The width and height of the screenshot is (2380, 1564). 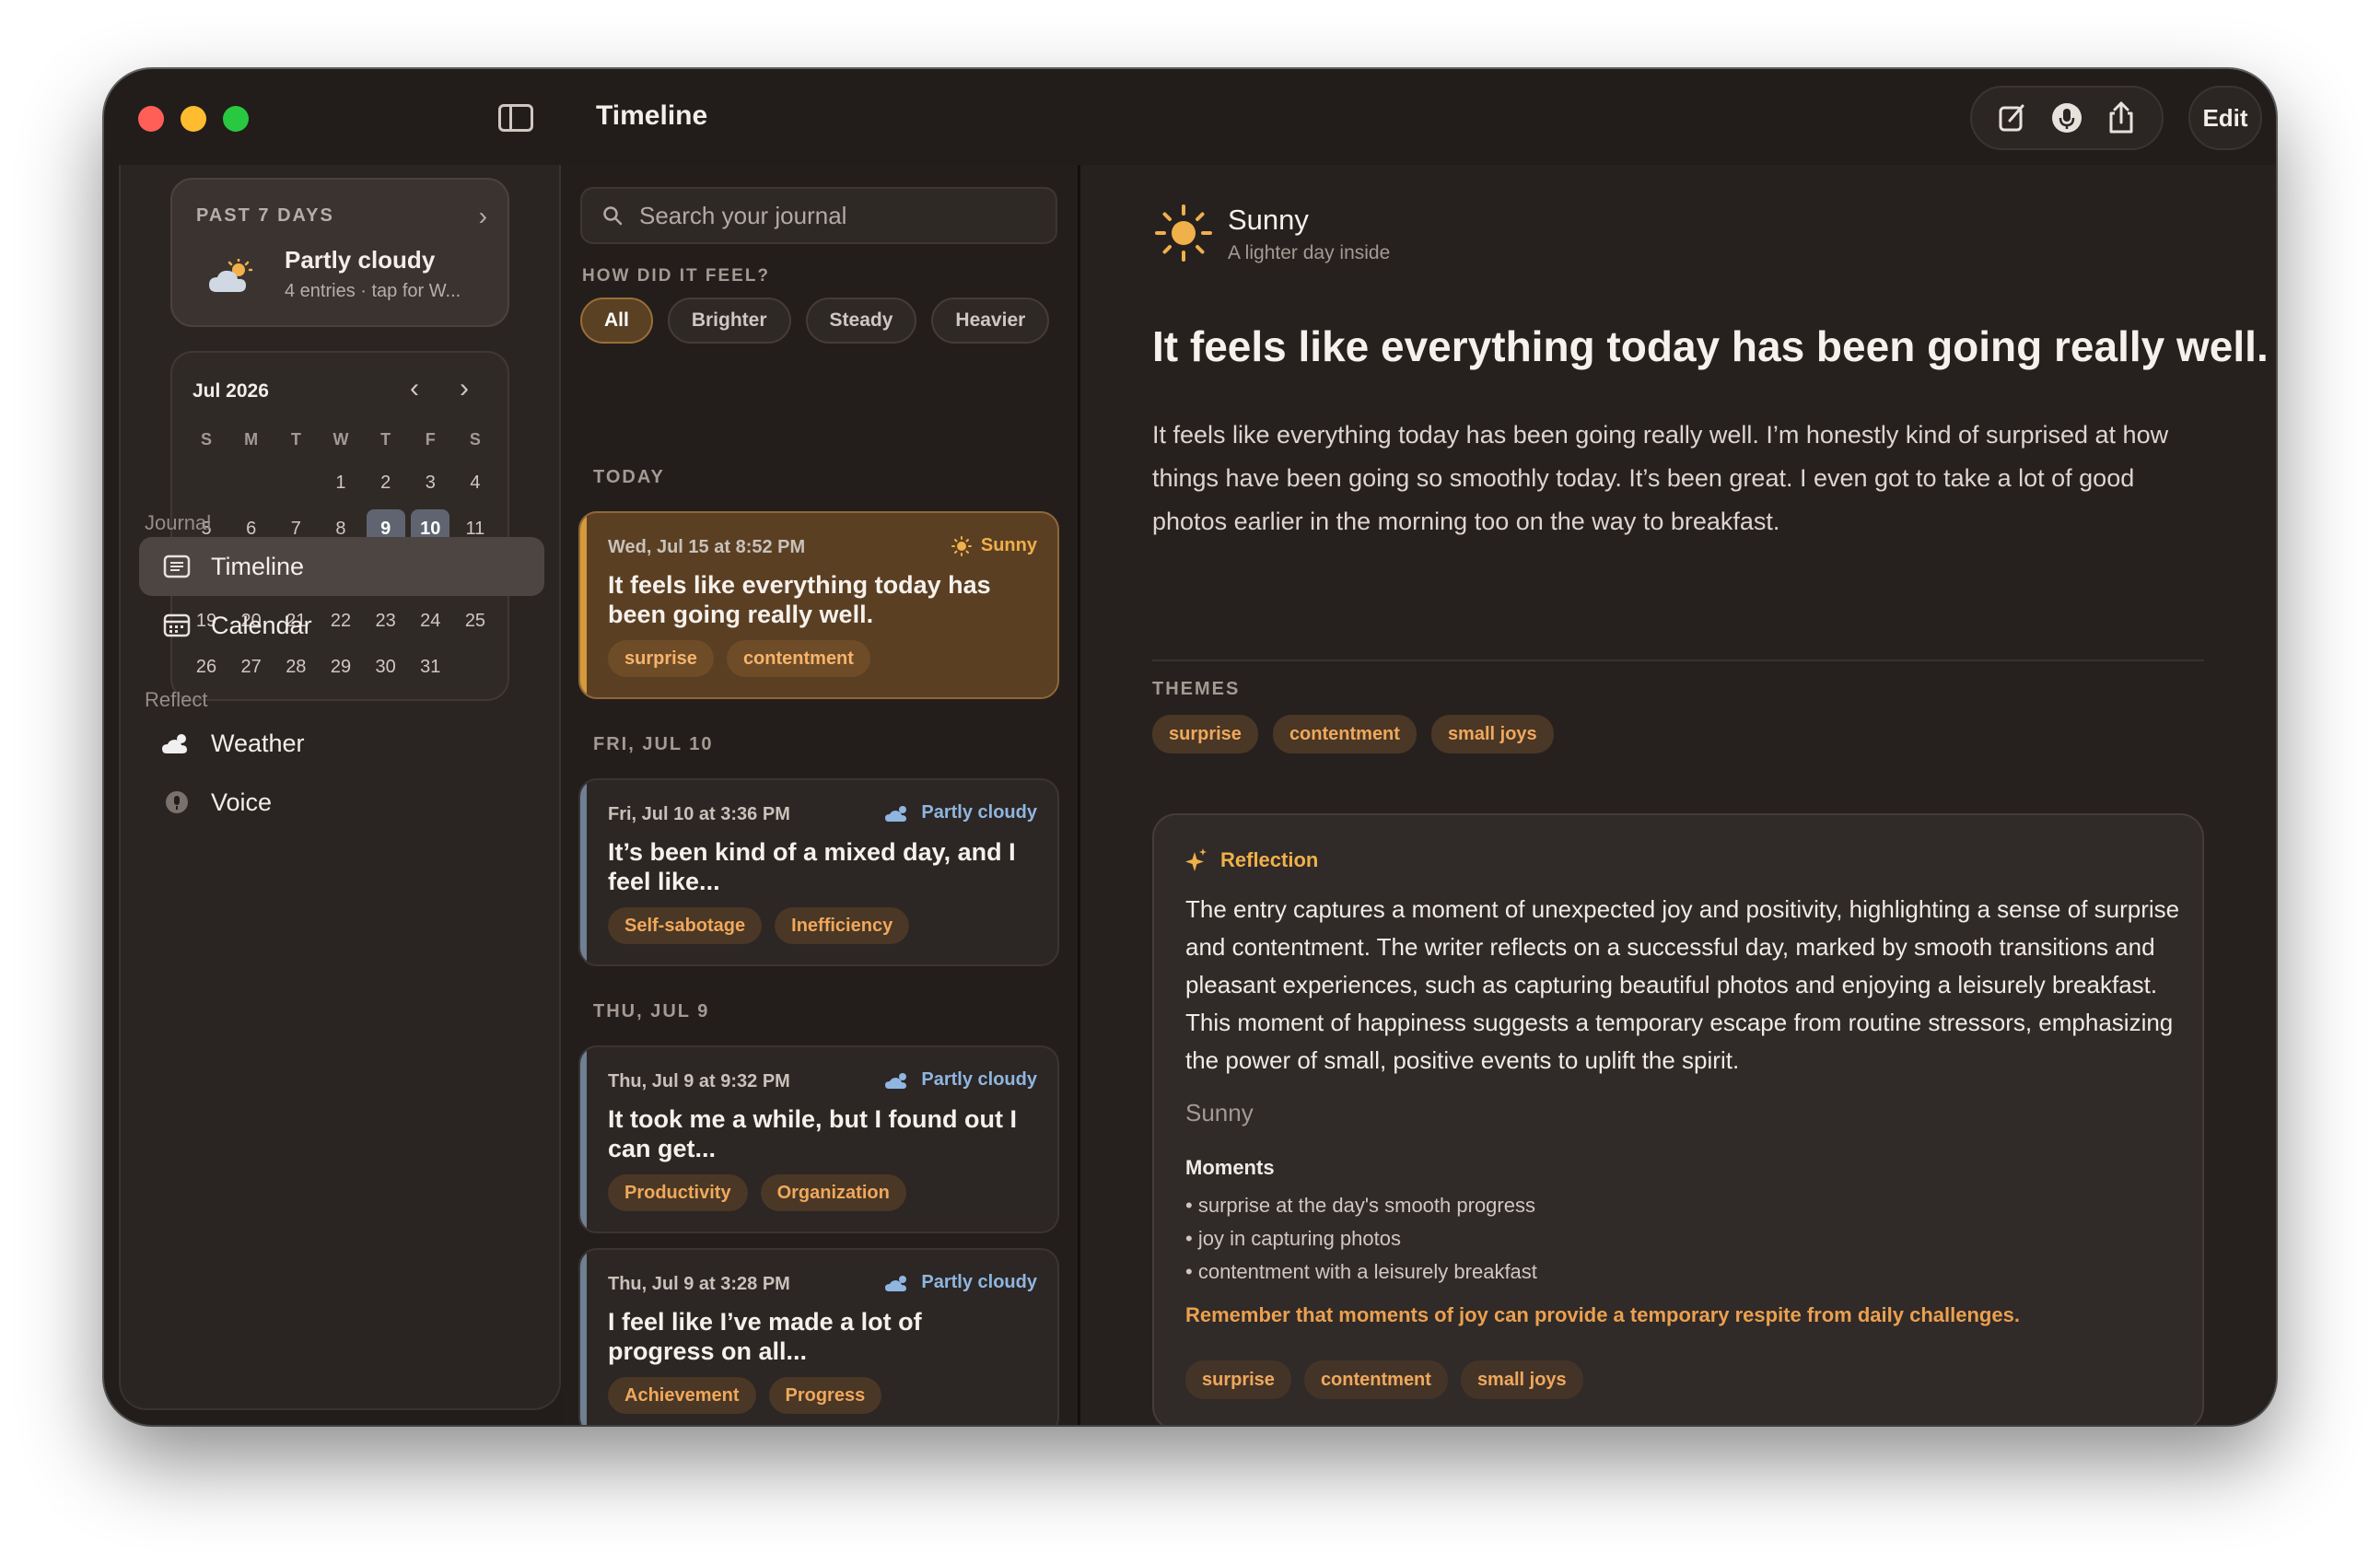 What do you see at coordinates (176, 699) in the screenshot?
I see `nav-section-reflect: Reflect` at bounding box center [176, 699].